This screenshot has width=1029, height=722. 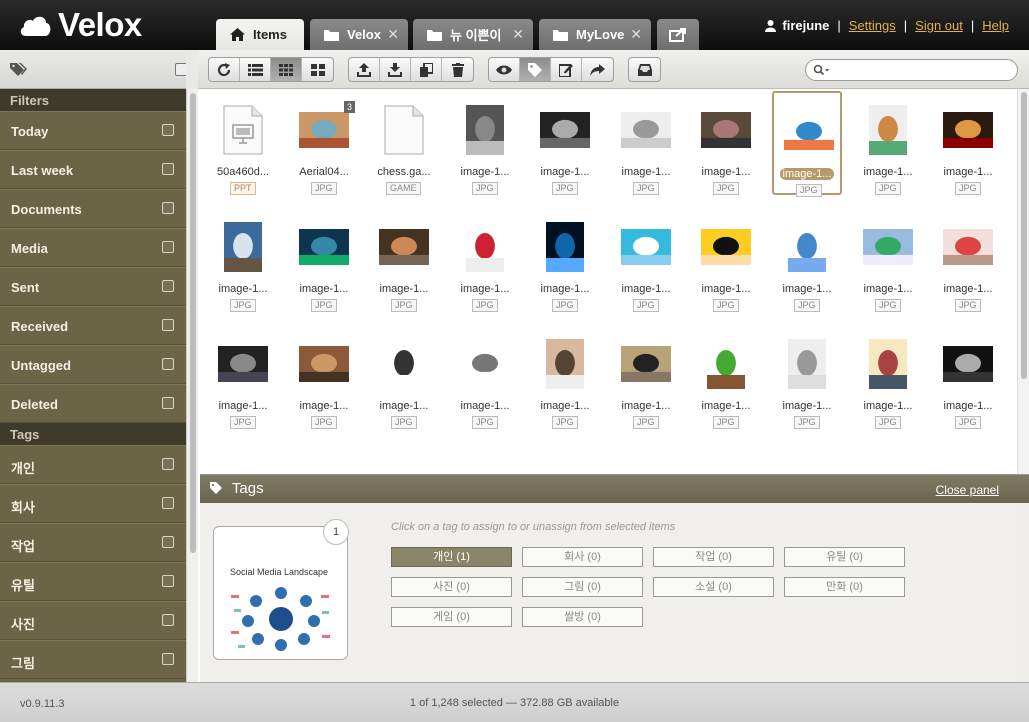 I want to click on tag-toggle-button: 쌀방 (0), so click(x=582, y=617).